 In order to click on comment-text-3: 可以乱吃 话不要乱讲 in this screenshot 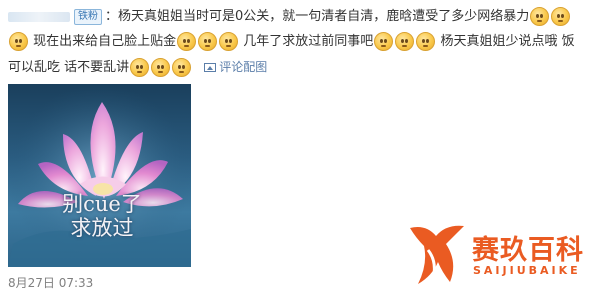, I will do `click(69, 67)`.